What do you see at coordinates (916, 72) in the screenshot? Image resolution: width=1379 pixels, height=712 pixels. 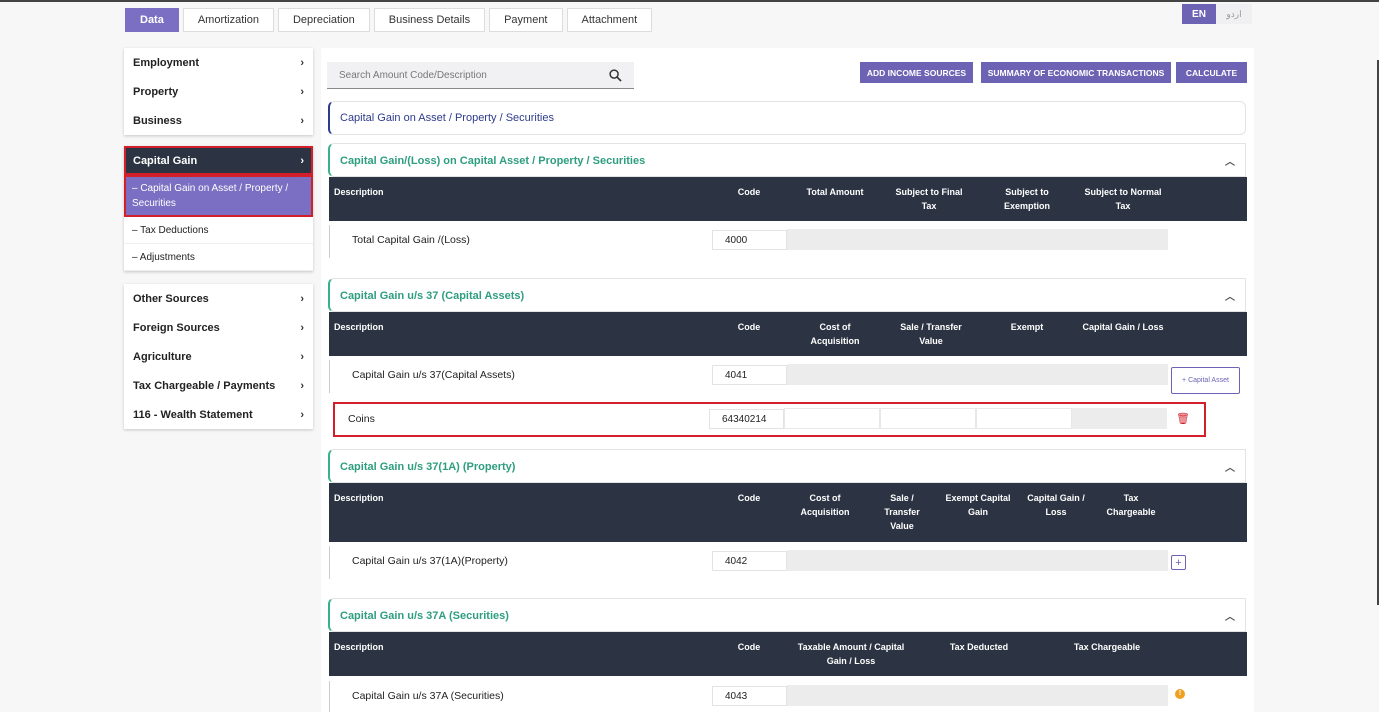 I see `add-income-sources-button: ADD INCOME SOURCES` at bounding box center [916, 72].